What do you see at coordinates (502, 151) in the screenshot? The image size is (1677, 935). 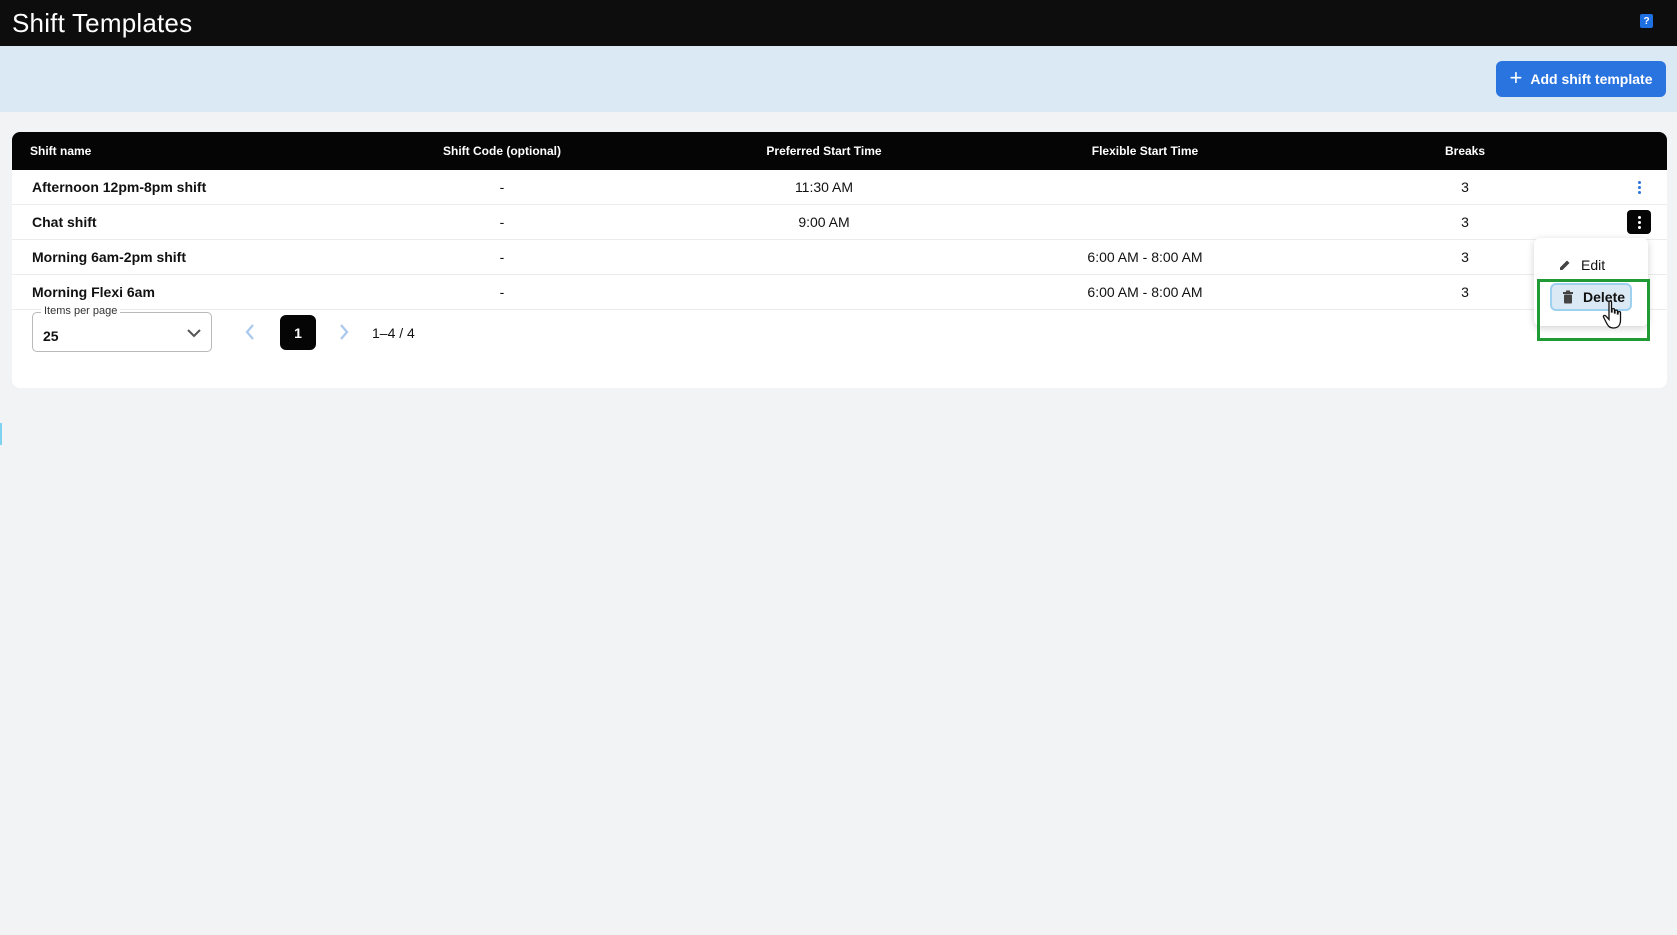 I see `column-header-shift-code: Shift Code (optional)` at bounding box center [502, 151].